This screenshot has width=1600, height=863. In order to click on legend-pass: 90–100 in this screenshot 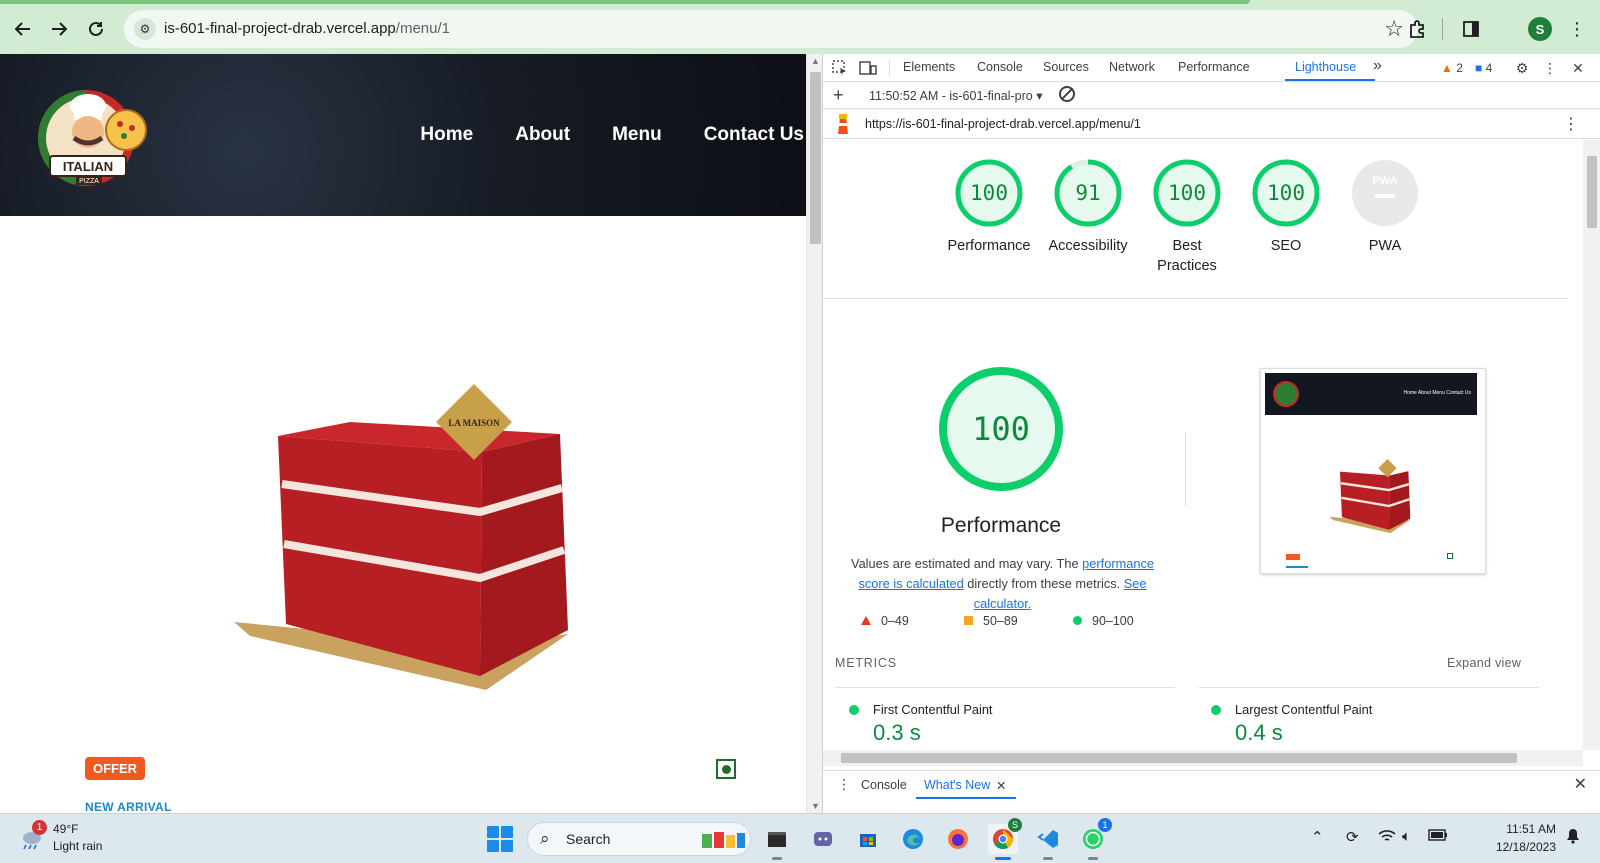, I will do `click(1103, 621)`.